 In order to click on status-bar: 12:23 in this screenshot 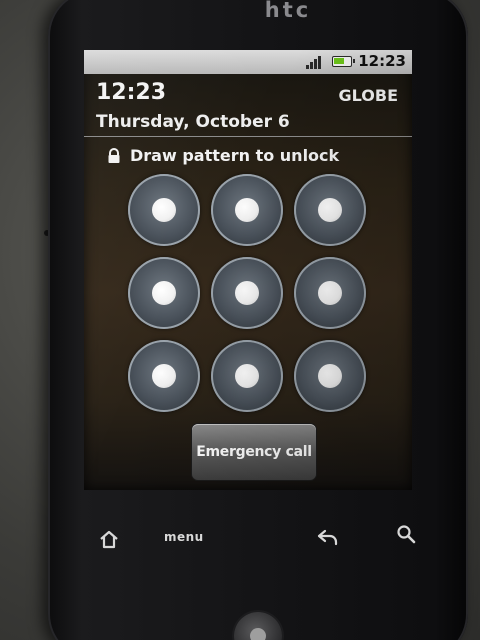, I will do `click(248, 62)`.